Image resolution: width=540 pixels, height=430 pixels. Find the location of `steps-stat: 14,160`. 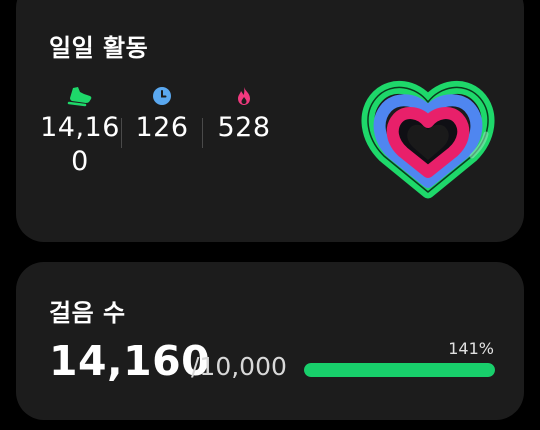

steps-stat: 14,160 is located at coordinates (80, 131).